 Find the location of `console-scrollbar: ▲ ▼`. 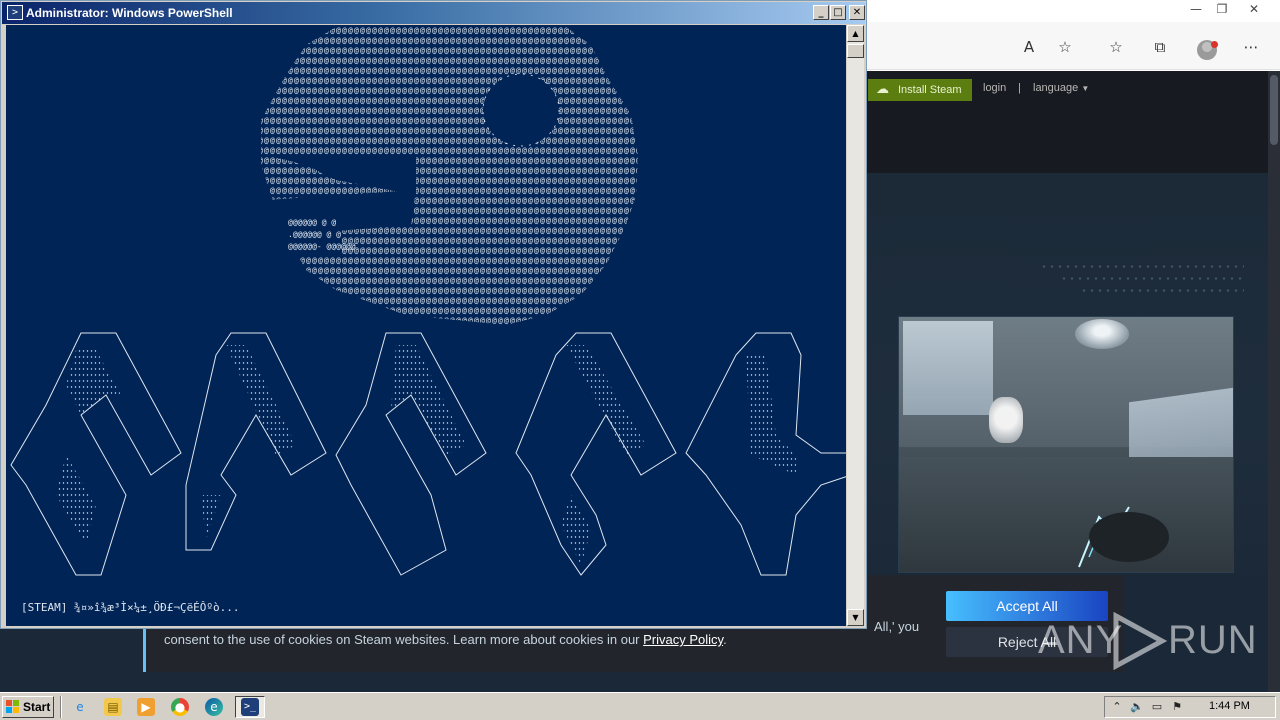

console-scrollbar: ▲ ▼ is located at coordinates (855, 325).